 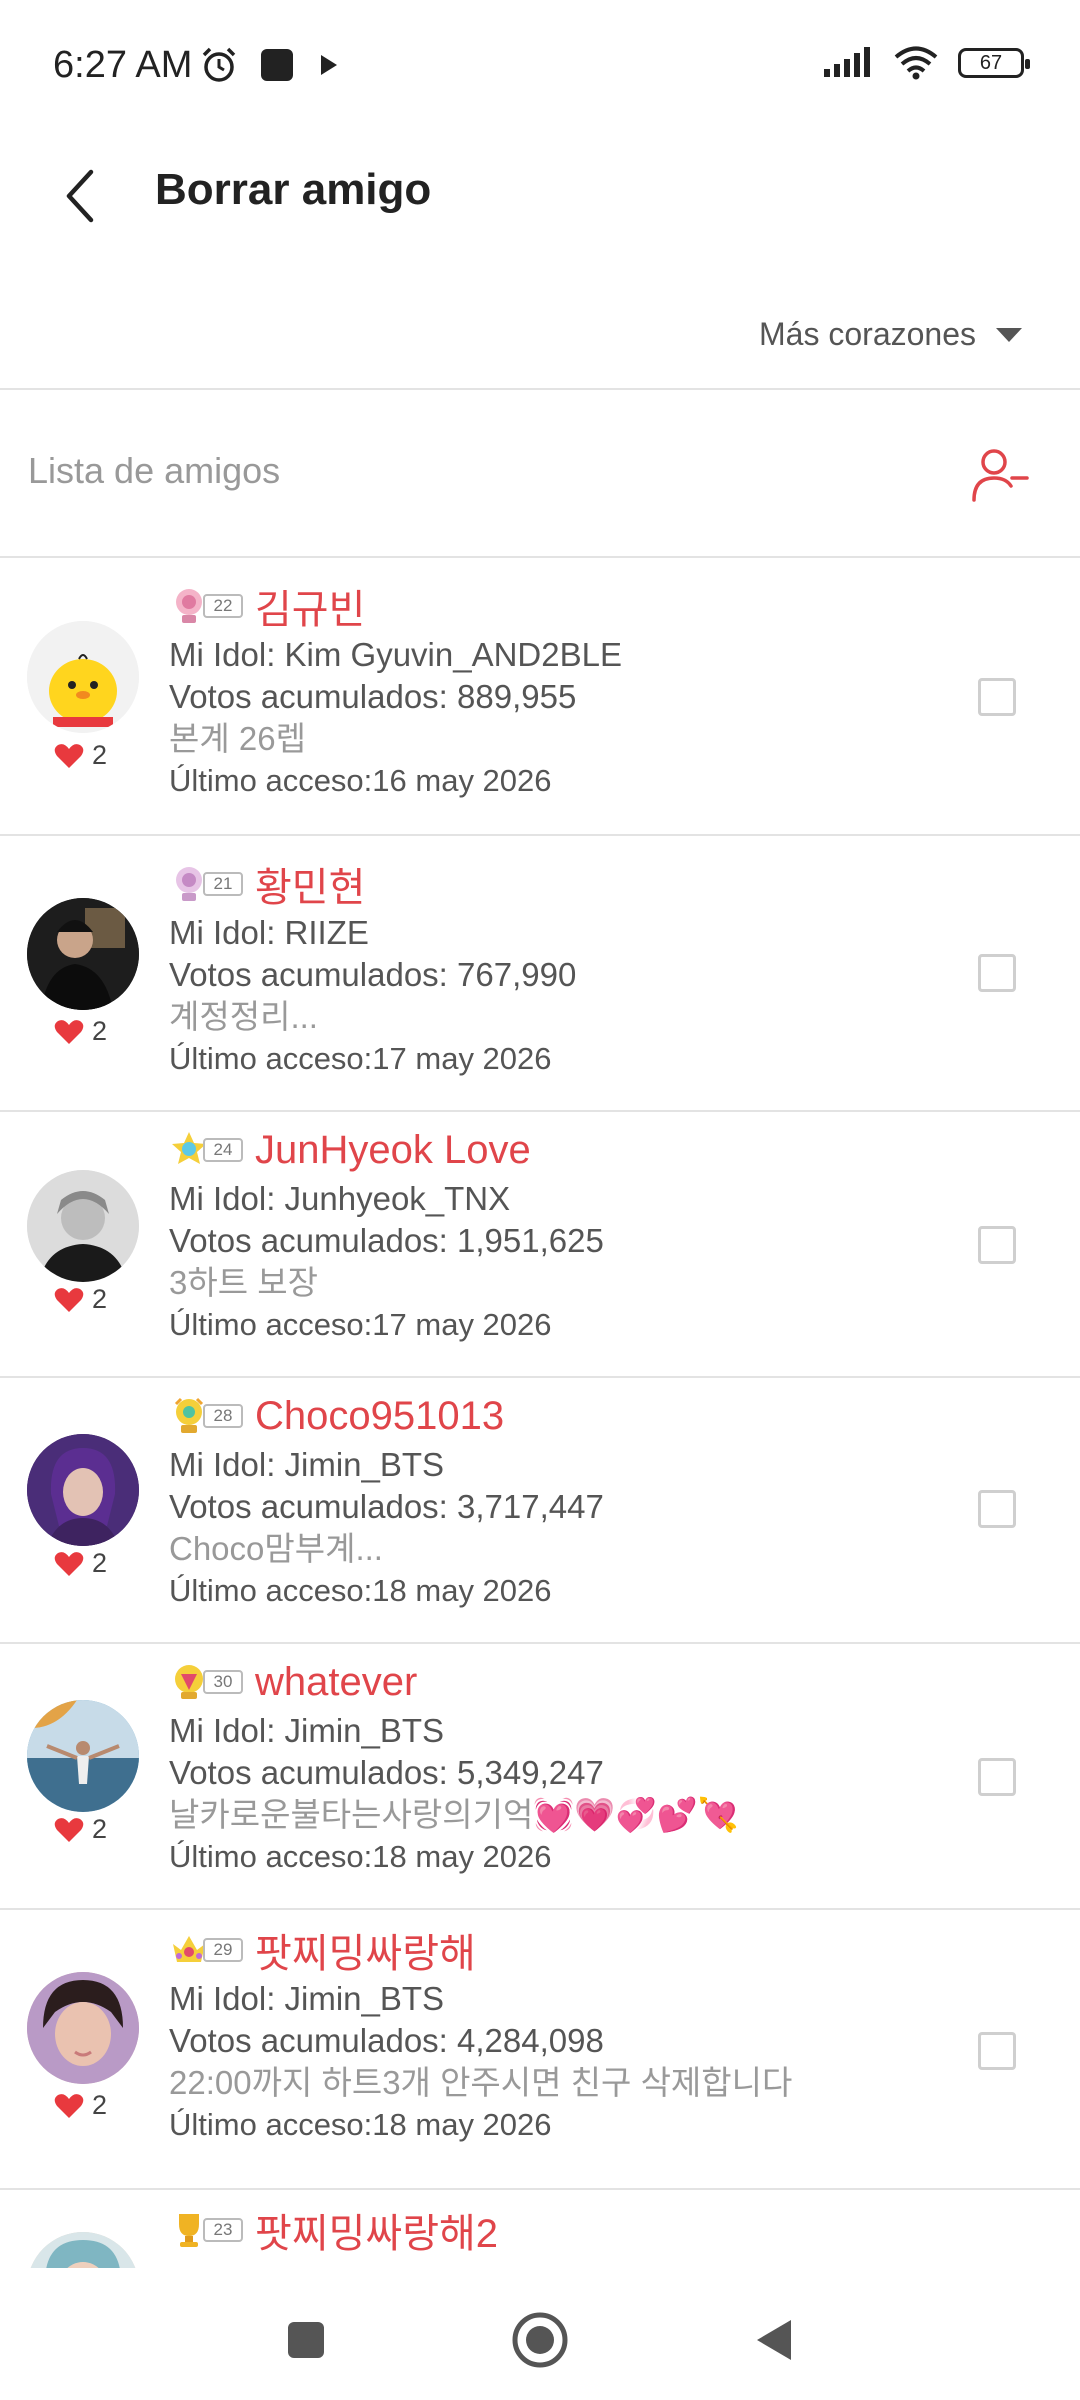 I want to click on friend-name: 팟찌밍싸랑해, so click(x=365, y=1954).